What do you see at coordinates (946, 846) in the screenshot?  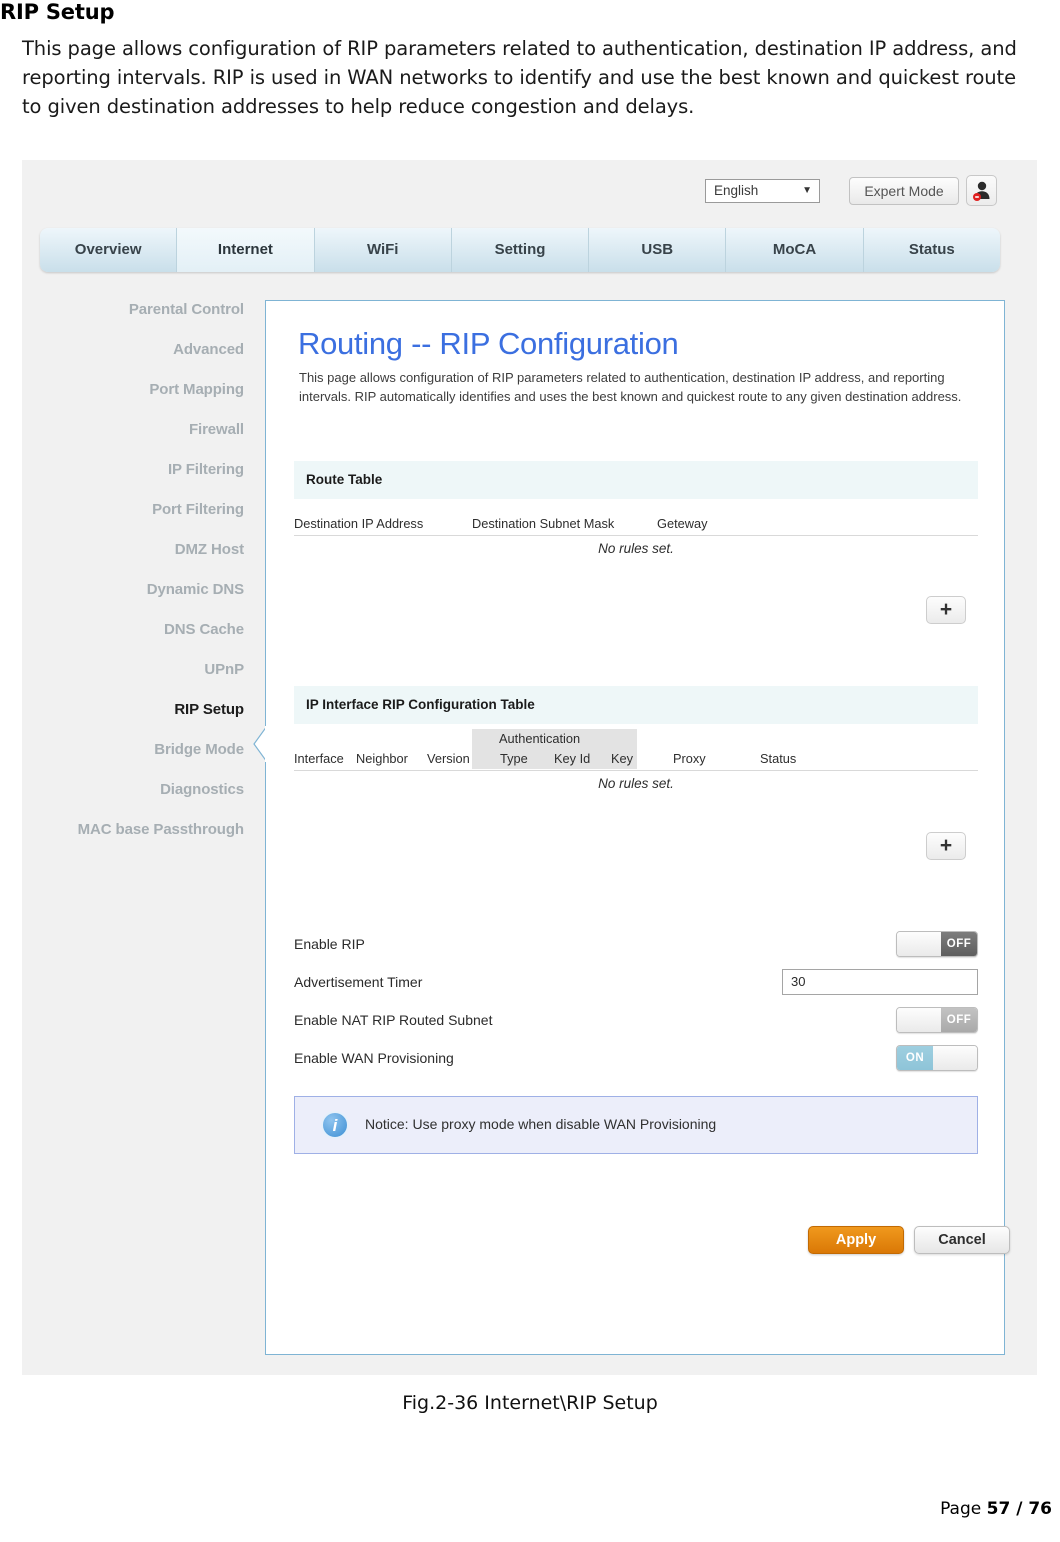 I see `rip-table-add-button: +` at bounding box center [946, 846].